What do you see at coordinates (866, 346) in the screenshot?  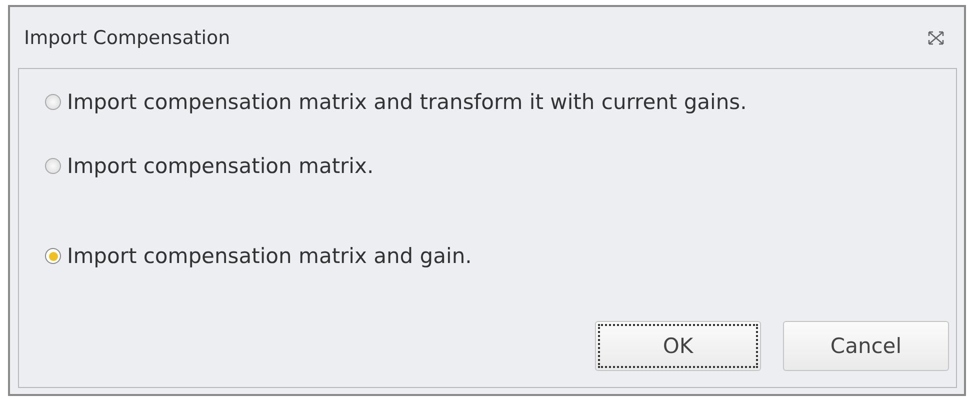 I see `cancel-button: Cancel` at bounding box center [866, 346].